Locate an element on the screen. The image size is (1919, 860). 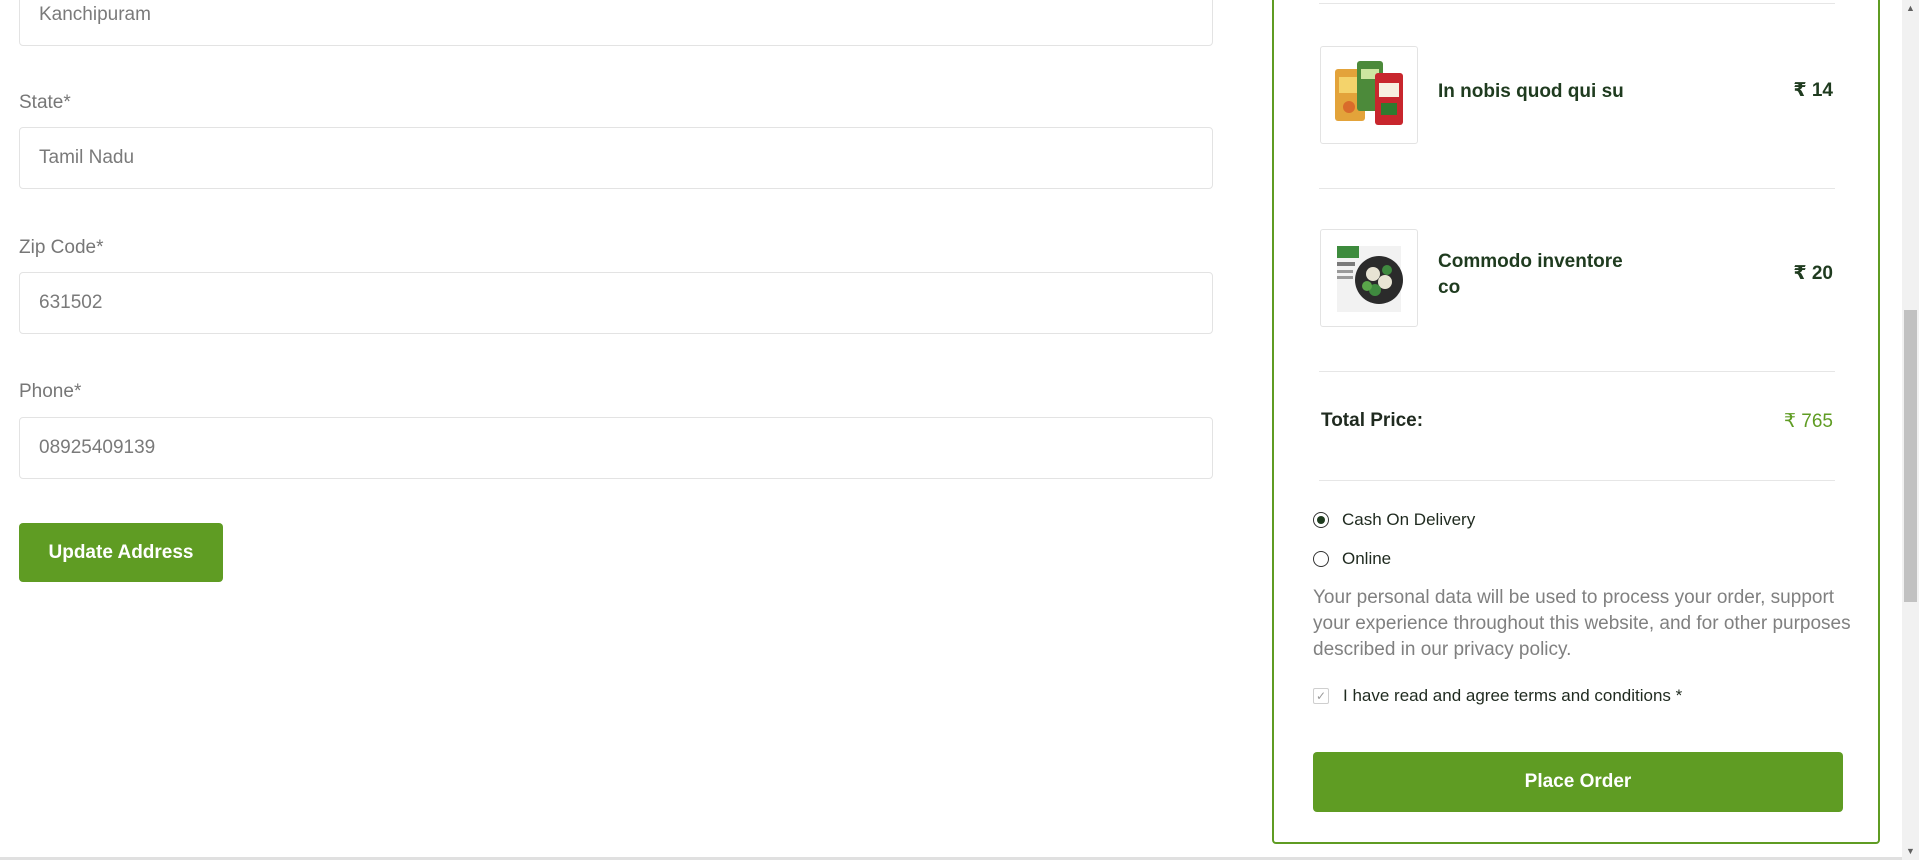
state-label: State* is located at coordinates (45, 102).